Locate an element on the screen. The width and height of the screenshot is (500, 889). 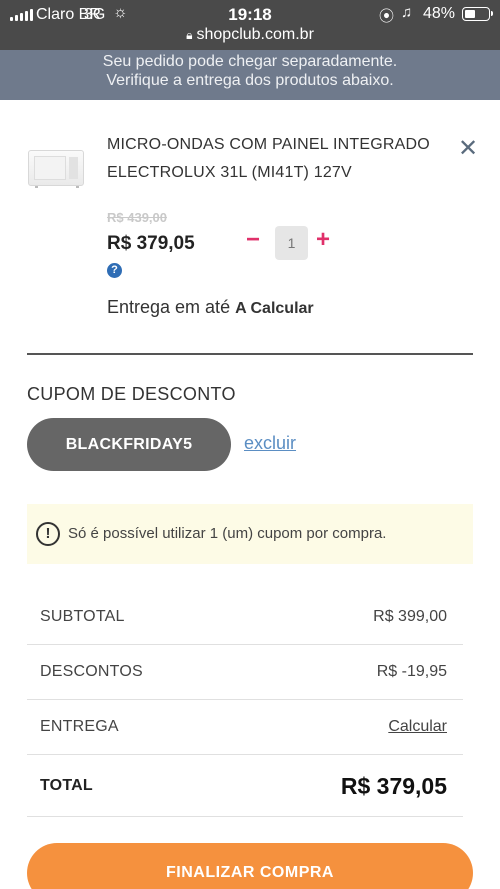
battery-percent: 48% is located at coordinates (439, 13).